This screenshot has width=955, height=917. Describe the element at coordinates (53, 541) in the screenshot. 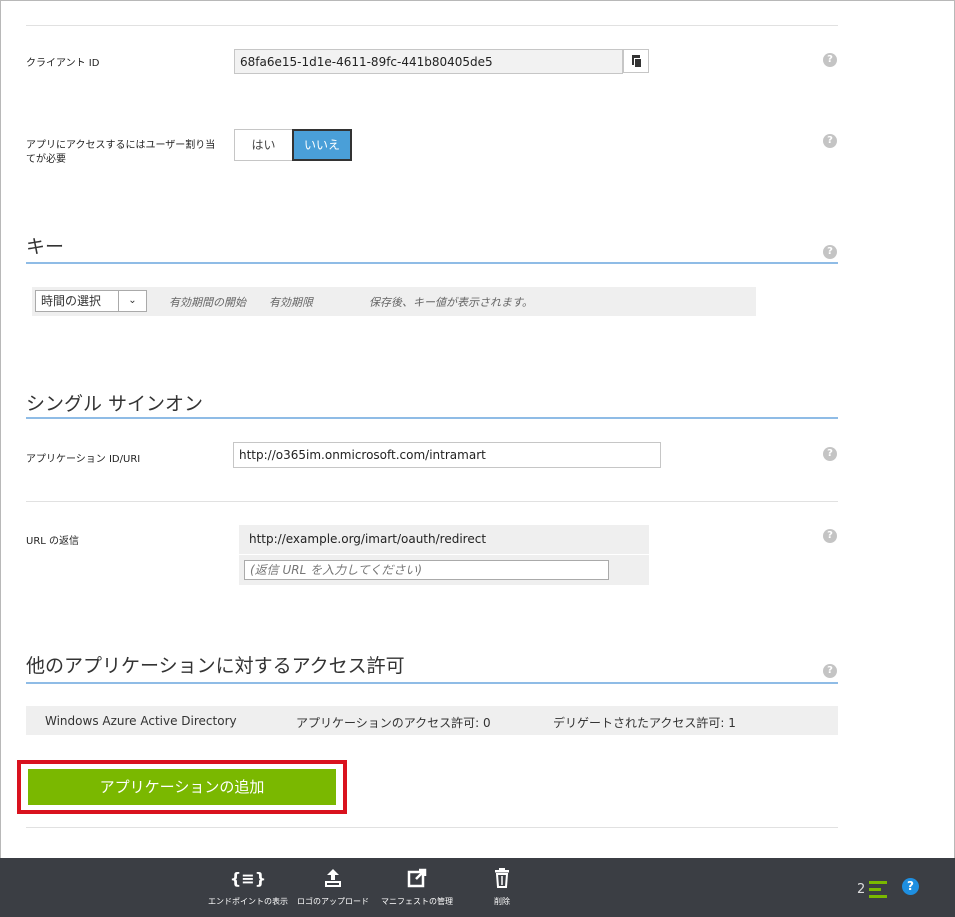

I see `reply-url-label: URL の返信` at that location.